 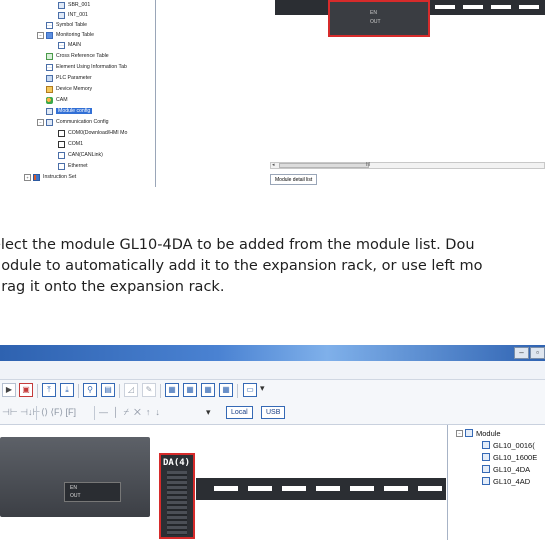 What do you see at coordinates (112, 287) in the screenshot?
I see `instruction-line-3: drag it onto the expansion rack.` at bounding box center [112, 287].